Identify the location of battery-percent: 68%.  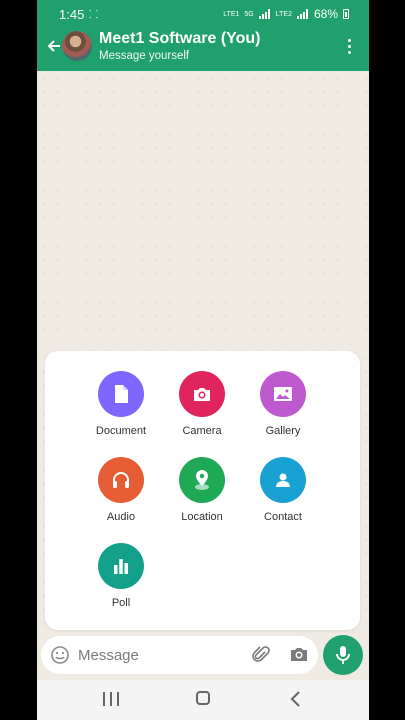
(325, 14).